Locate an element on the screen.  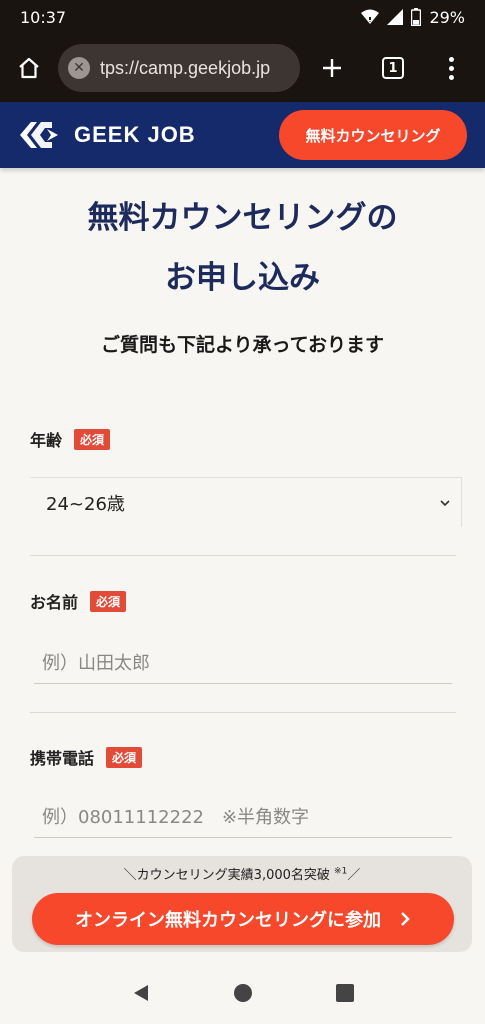
age-select-value: 24~26歳 is located at coordinates (85, 504).